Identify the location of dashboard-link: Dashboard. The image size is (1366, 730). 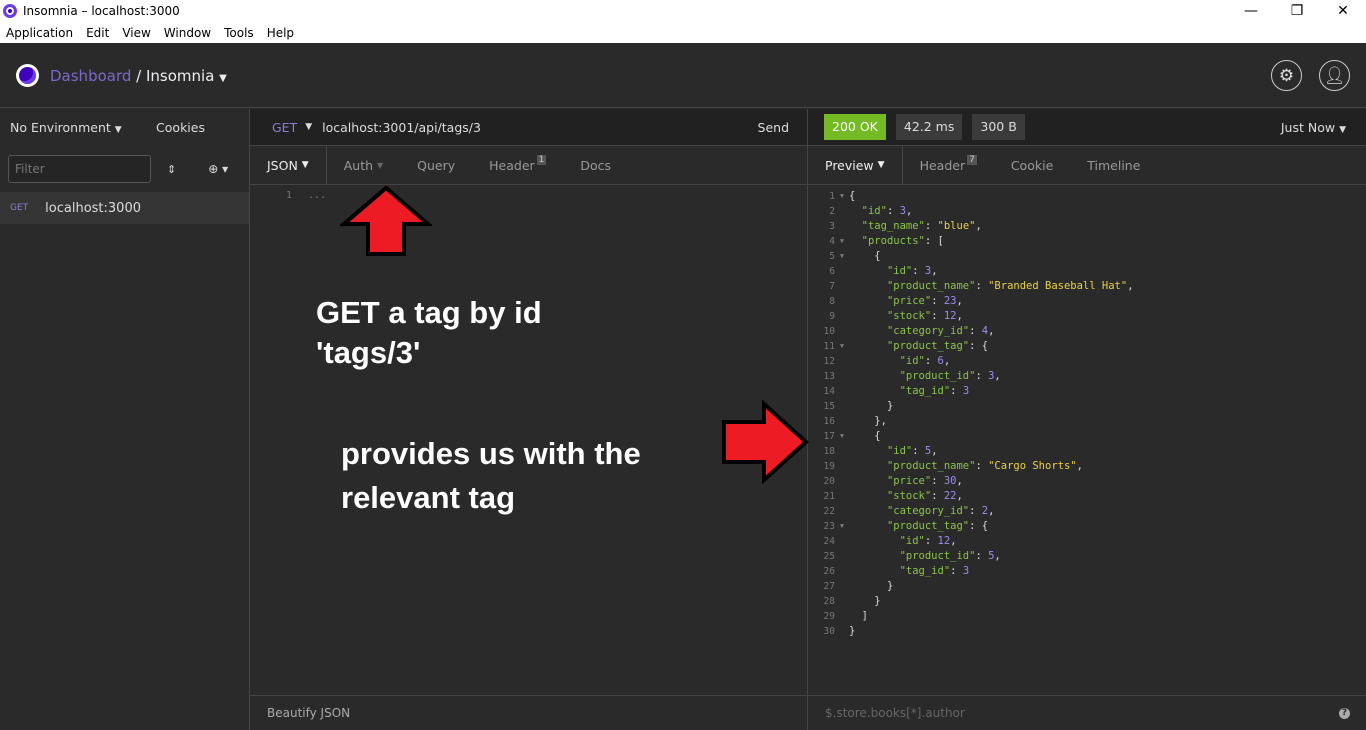
(90, 76).